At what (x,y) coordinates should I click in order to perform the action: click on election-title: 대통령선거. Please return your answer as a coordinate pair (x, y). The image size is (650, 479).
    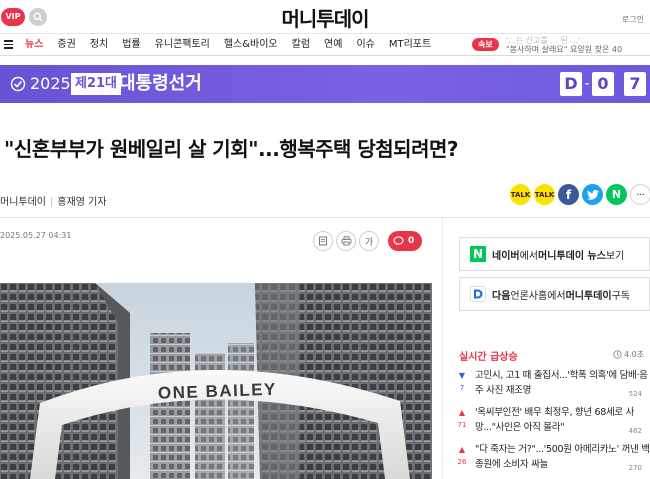
    Looking at the image, I should click on (160, 83).